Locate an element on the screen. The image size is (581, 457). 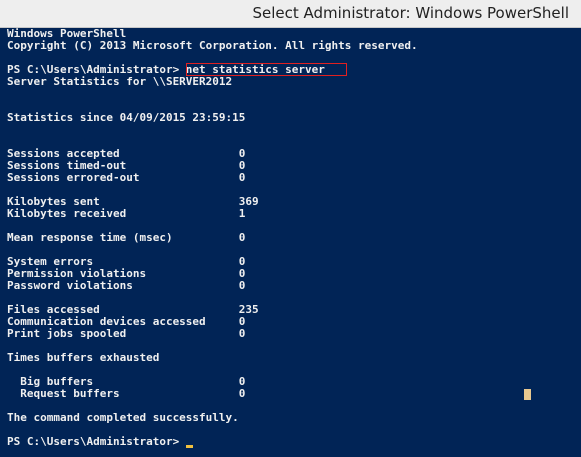
console-line: Sessions errored-out 0 is located at coordinates (126, 177).